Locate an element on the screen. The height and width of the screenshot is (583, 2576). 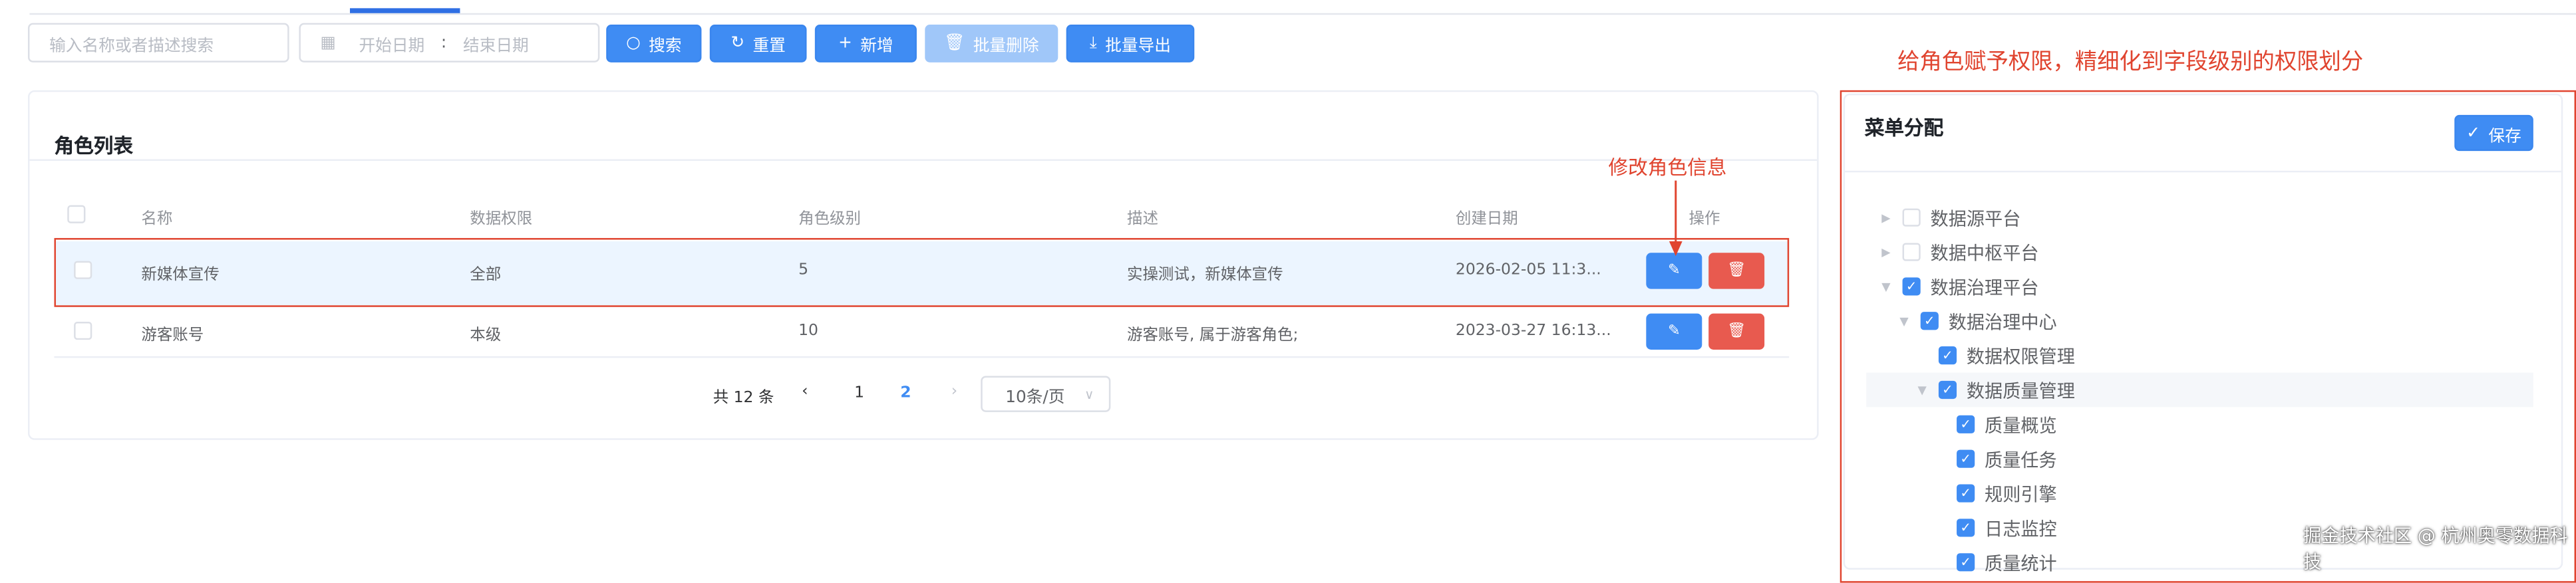
edit-icon: ✎ is located at coordinates (1674, 331).